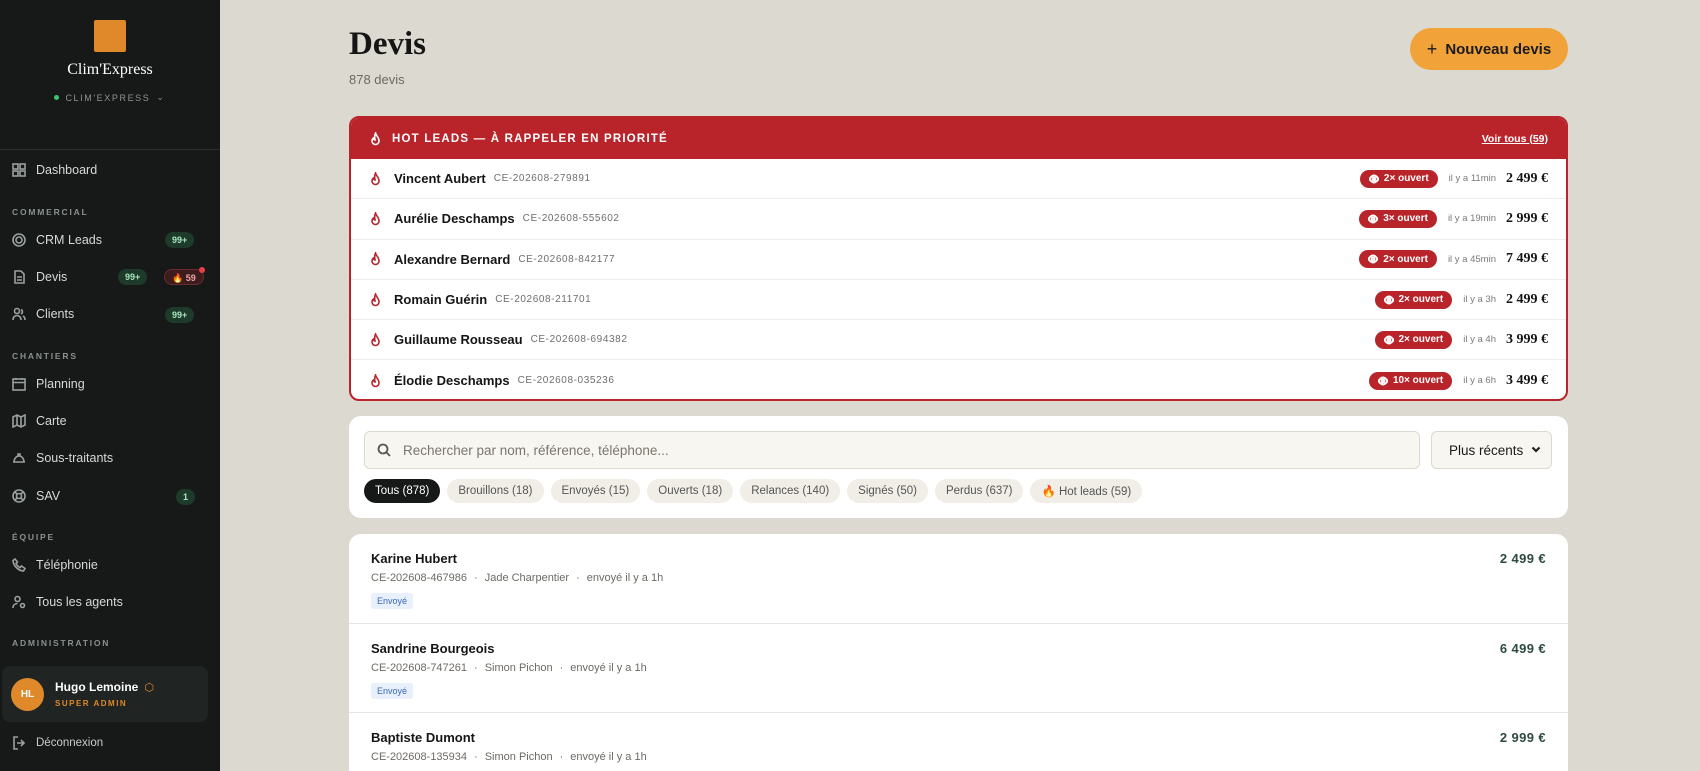 Image resolution: width=1700 pixels, height=771 pixels. What do you see at coordinates (495, 491) in the screenshot?
I see `filter-chip: Brouillons (18)` at bounding box center [495, 491].